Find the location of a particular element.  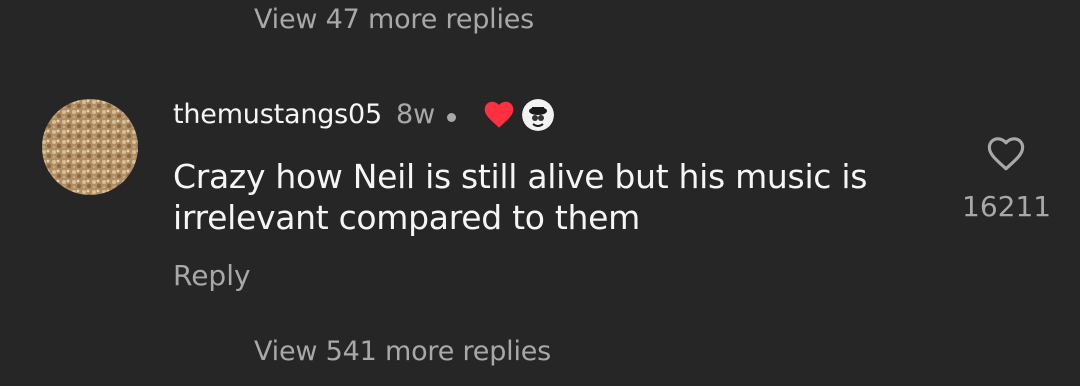

view-more-replies-bottom: View 541 more replies is located at coordinates (402, 351).